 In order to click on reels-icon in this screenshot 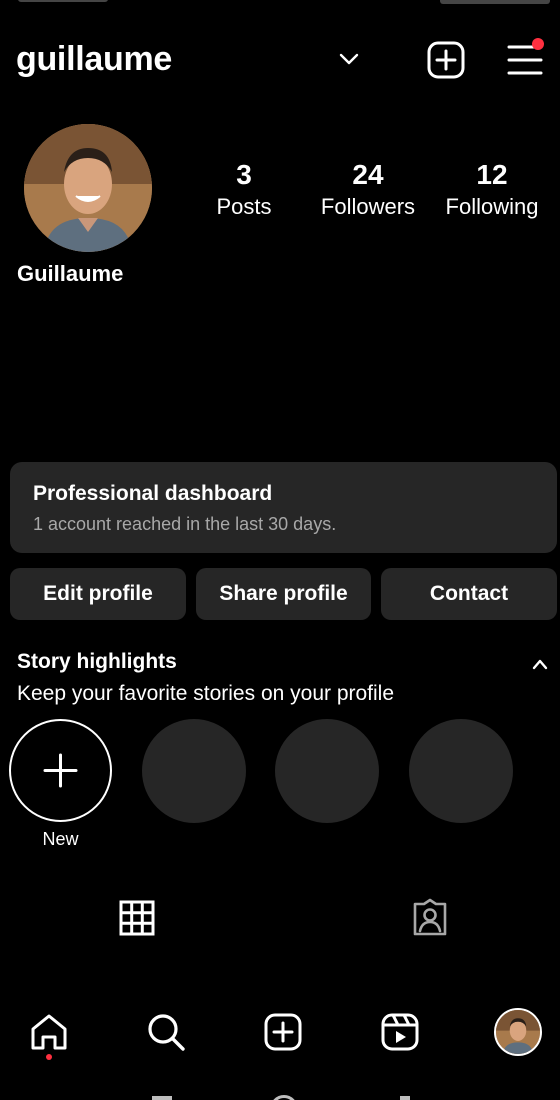, I will do `click(400, 1032)`.